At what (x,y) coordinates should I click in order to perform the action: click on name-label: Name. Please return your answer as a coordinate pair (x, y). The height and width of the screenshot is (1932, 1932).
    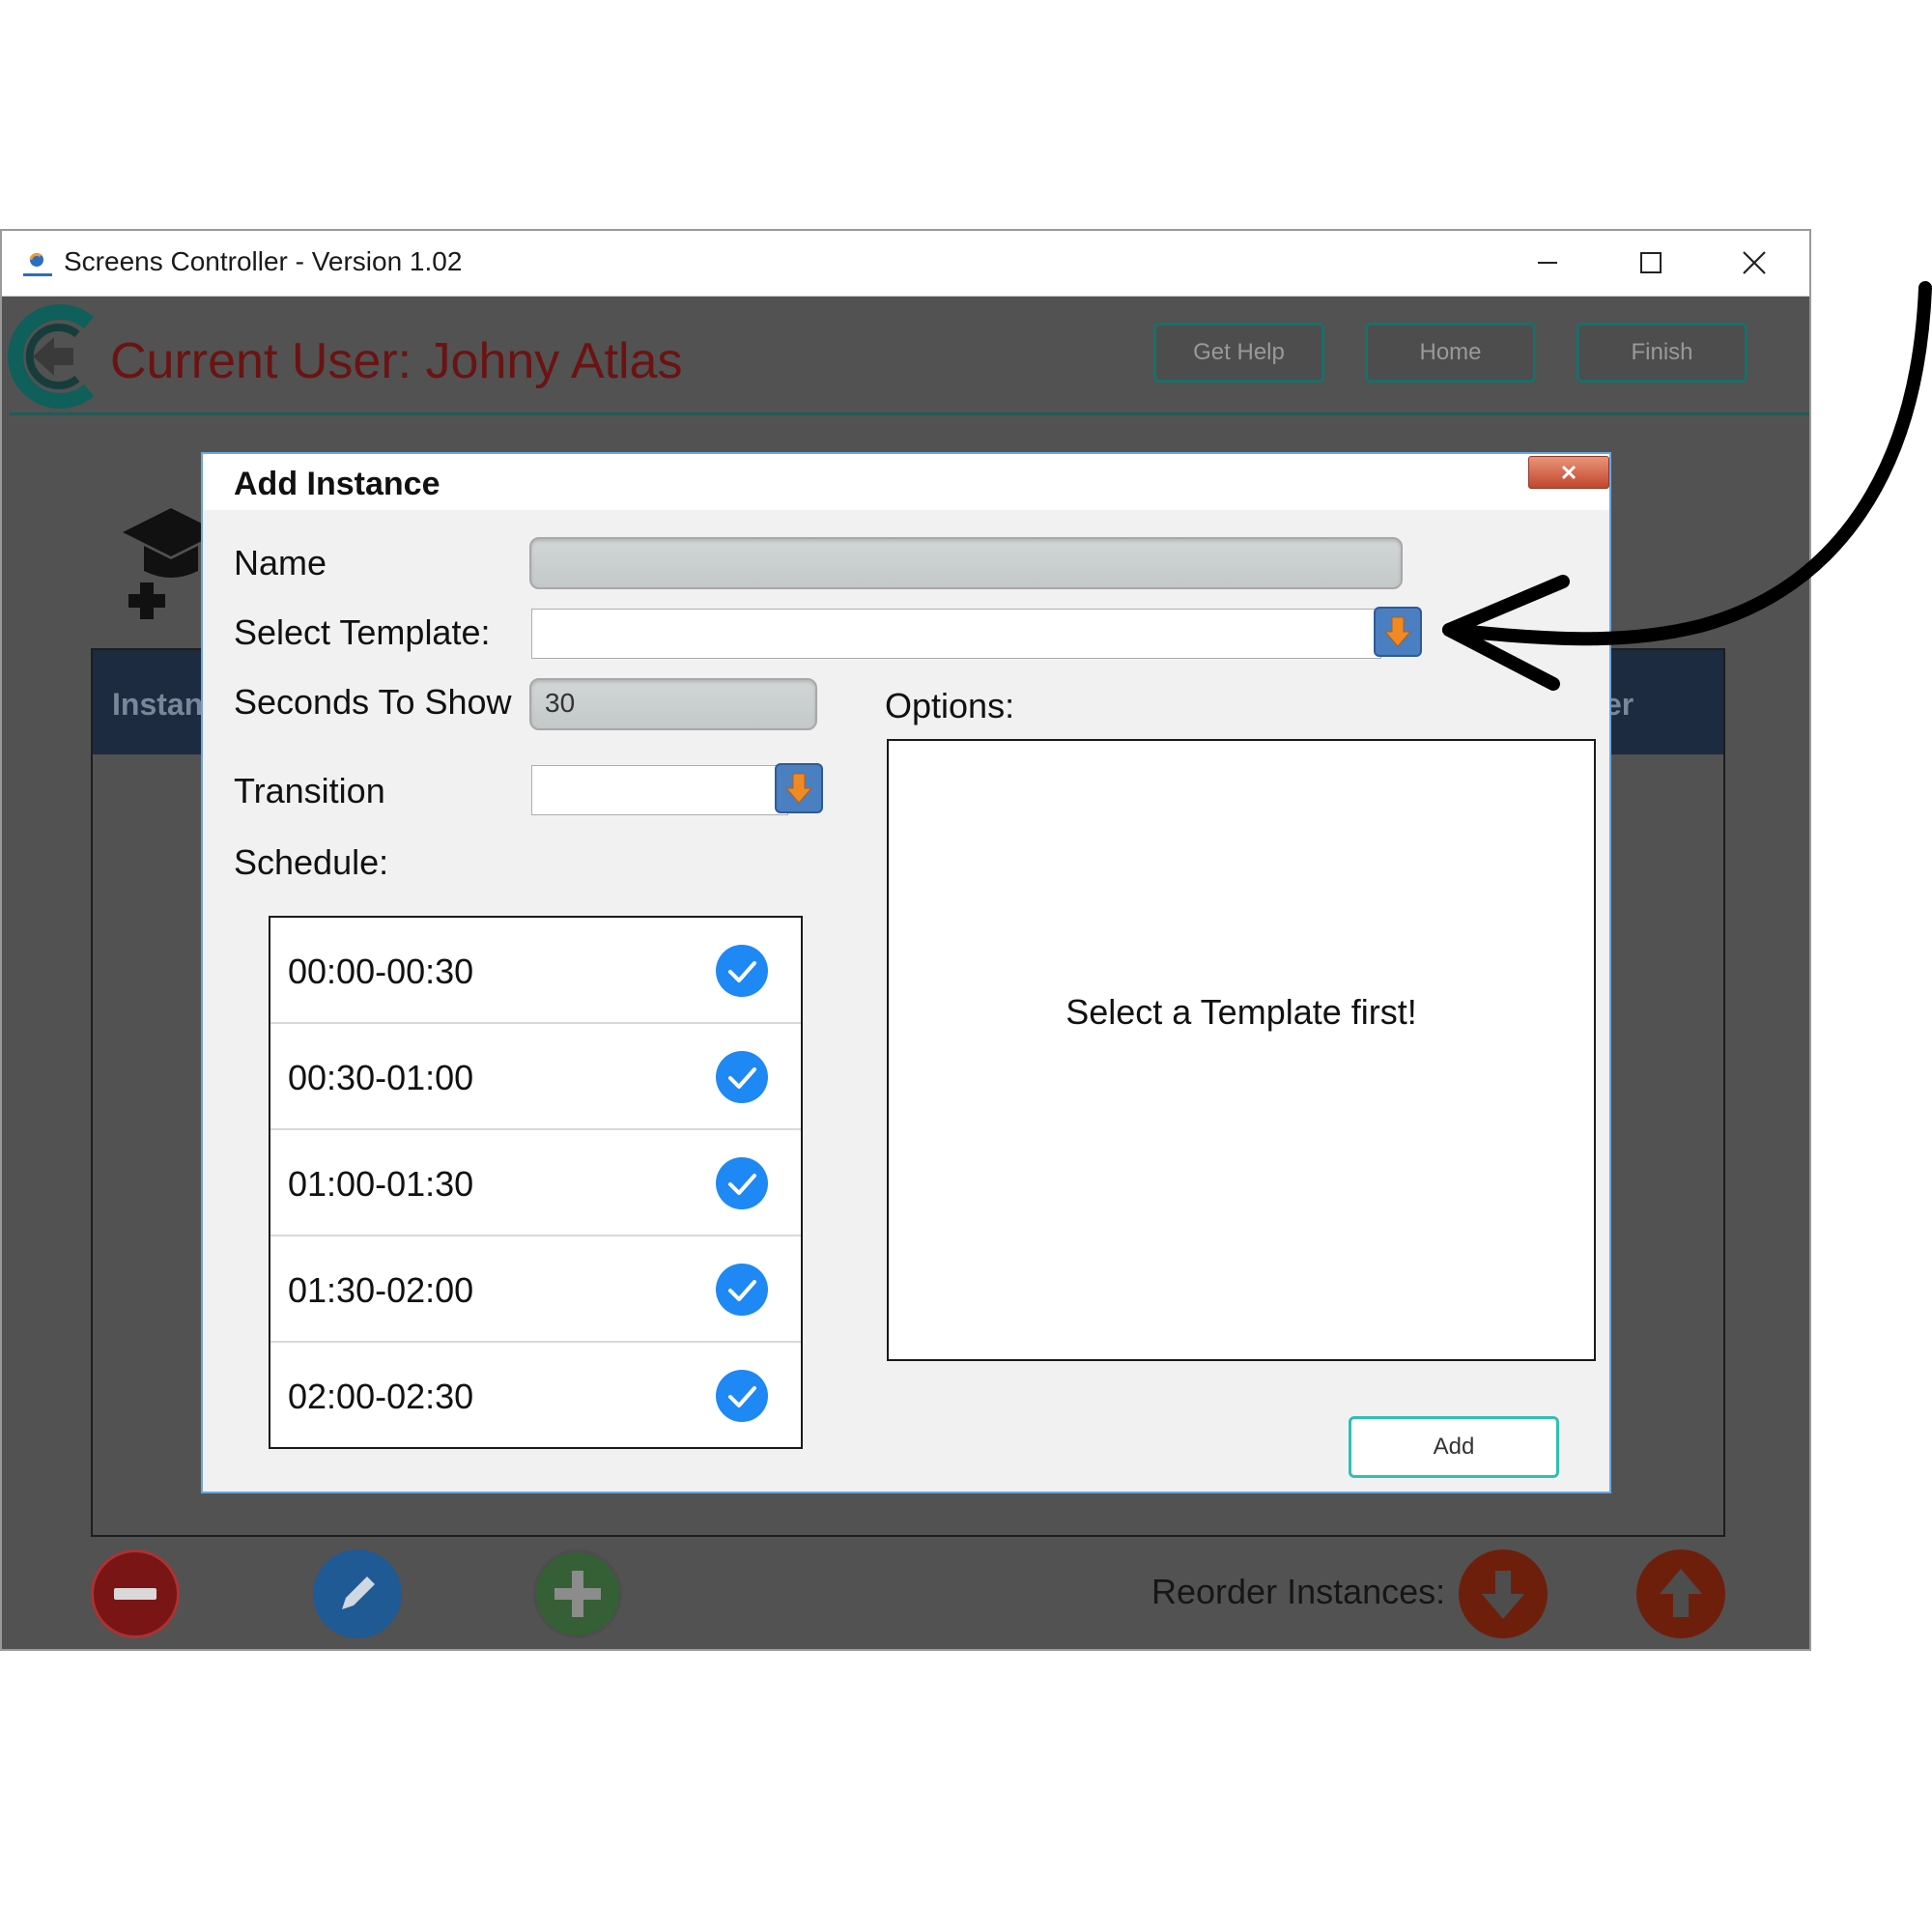
    Looking at the image, I should click on (280, 562).